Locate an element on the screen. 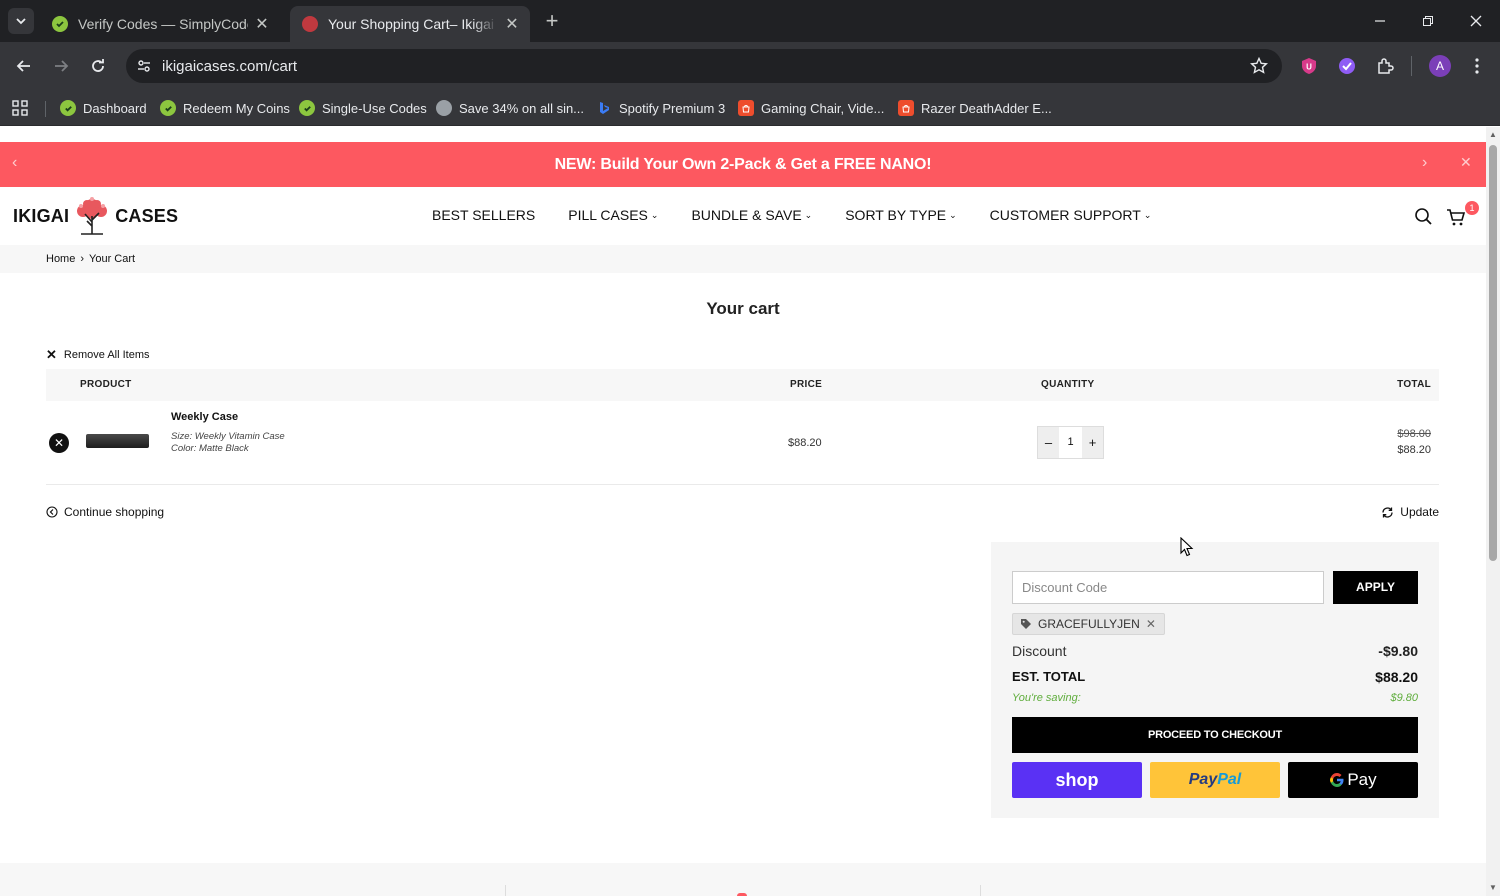  bookmark-dashboard: Dashboard is located at coordinates (103, 108).